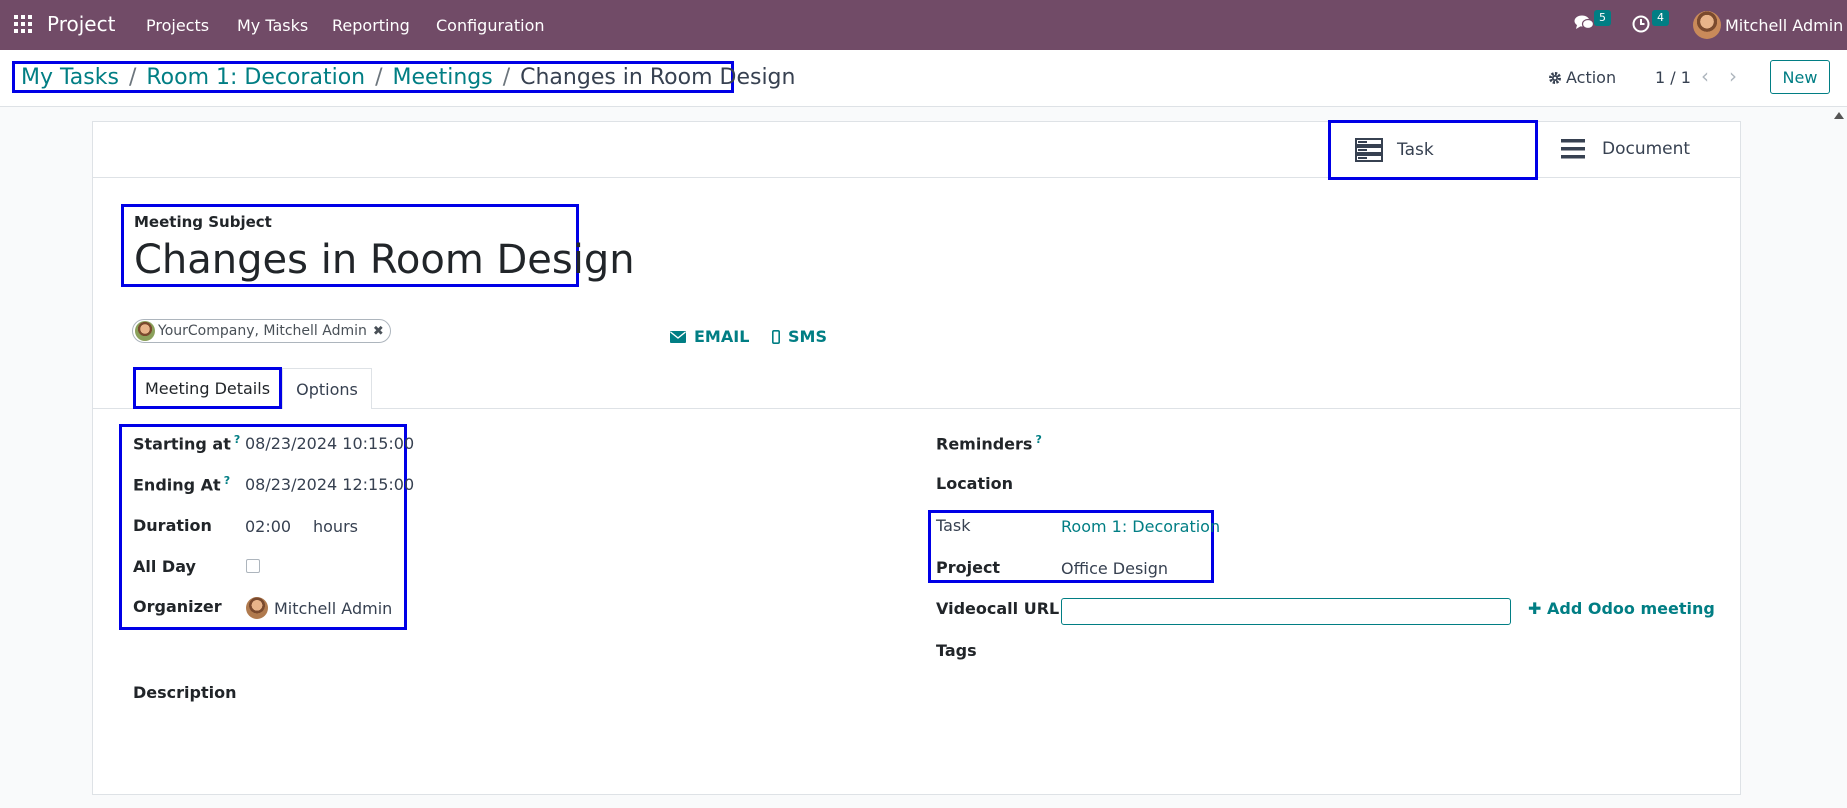 This screenshot has height=808, width=1847. What do you see at coordinates (956, 650) in the screenshot?
I see `tags-label: Tags` at bounding box center [956, 650].